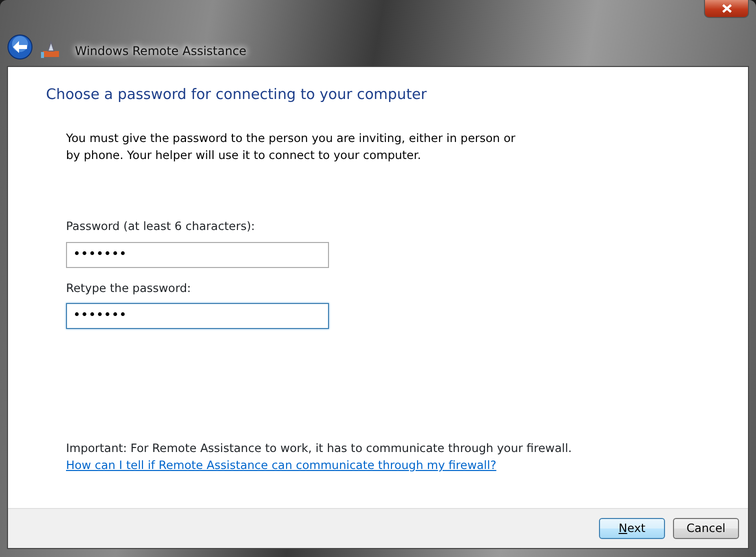 Image resolution: width=756 pixels, height=557 pixels. I want to click on field-label: Password (at least 6 characters):, so click(161, 227).